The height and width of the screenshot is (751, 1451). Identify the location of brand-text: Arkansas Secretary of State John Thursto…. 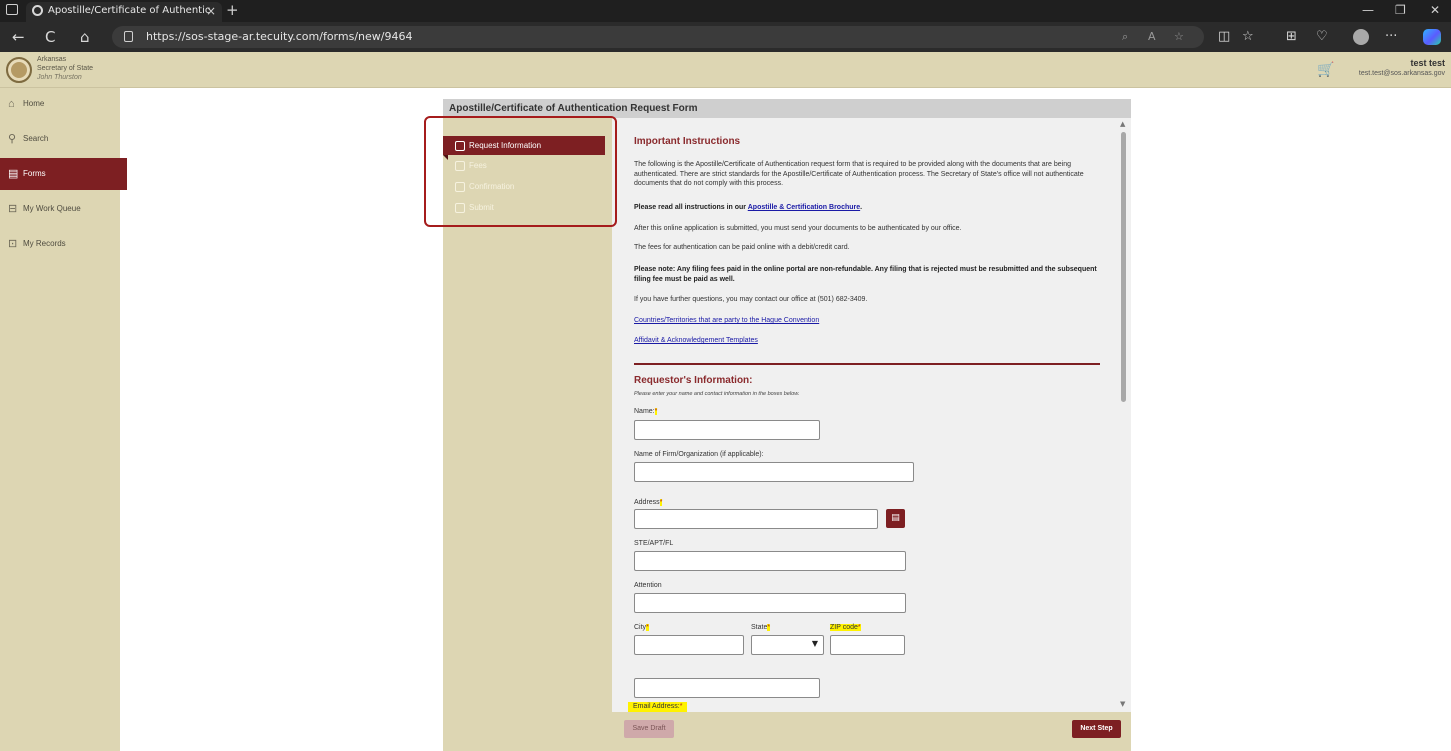
(65, 68).